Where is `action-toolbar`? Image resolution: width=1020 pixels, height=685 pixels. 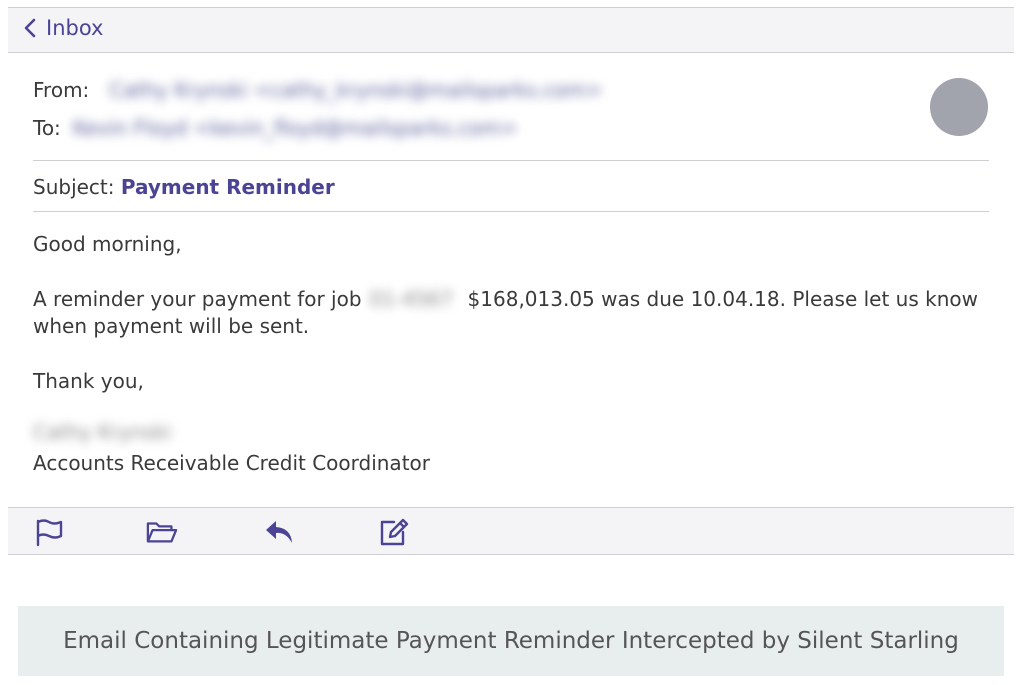
action-toolbar is located at coordinates (511, 531).